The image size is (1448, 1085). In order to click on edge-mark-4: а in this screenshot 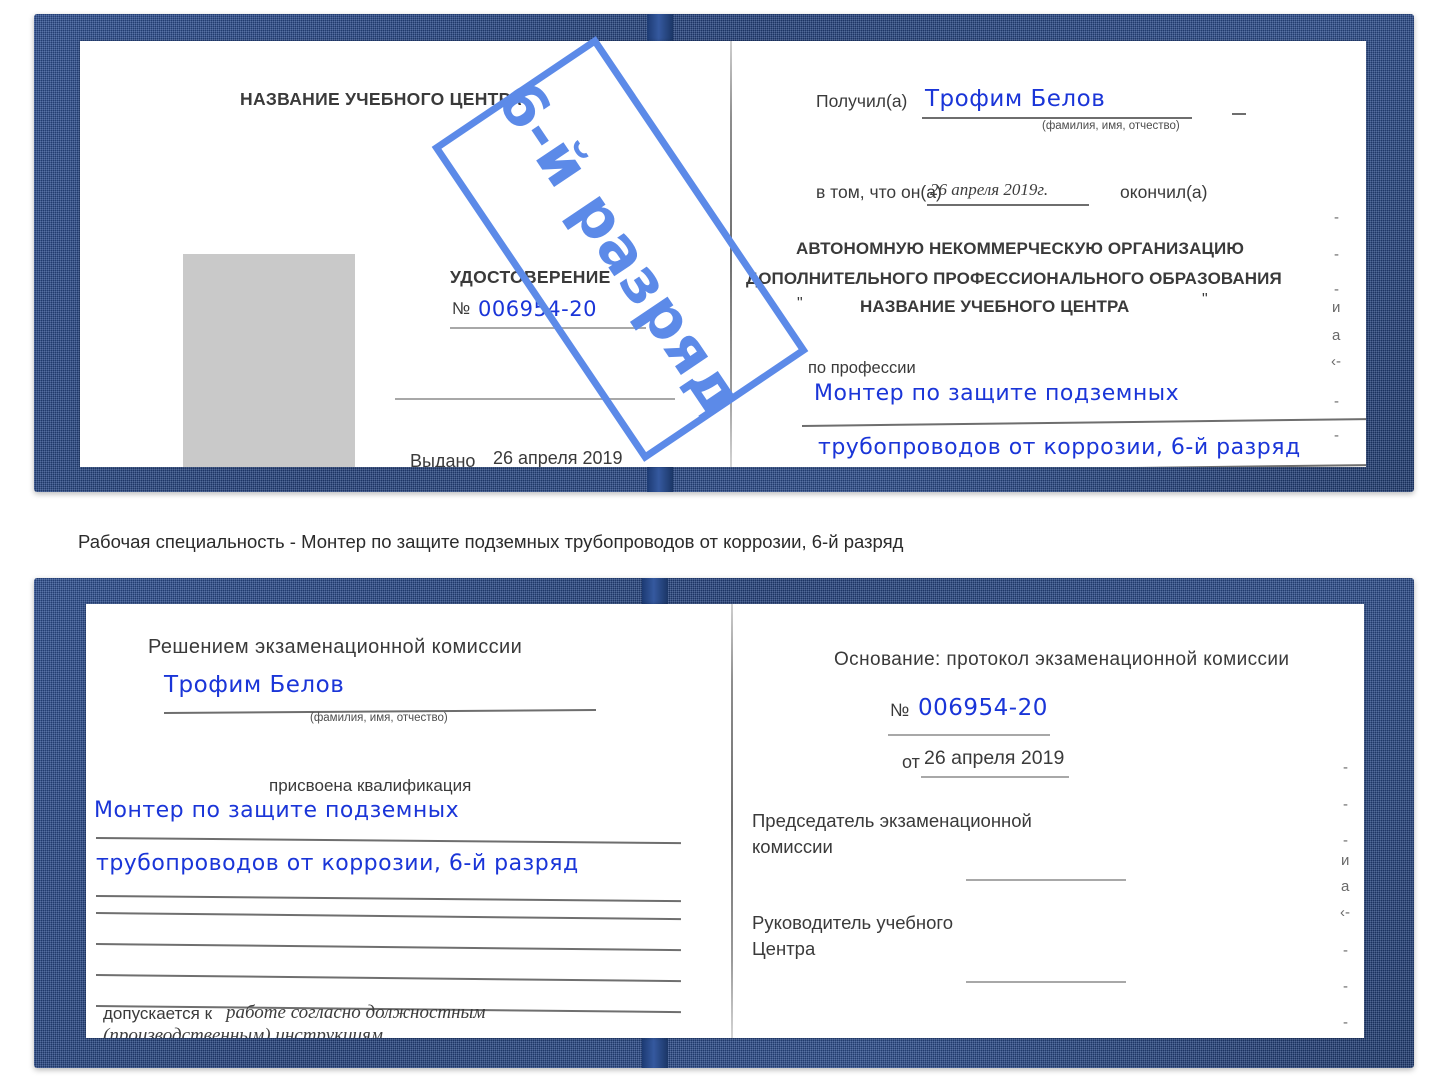, I will do `click(1336, 335)`.